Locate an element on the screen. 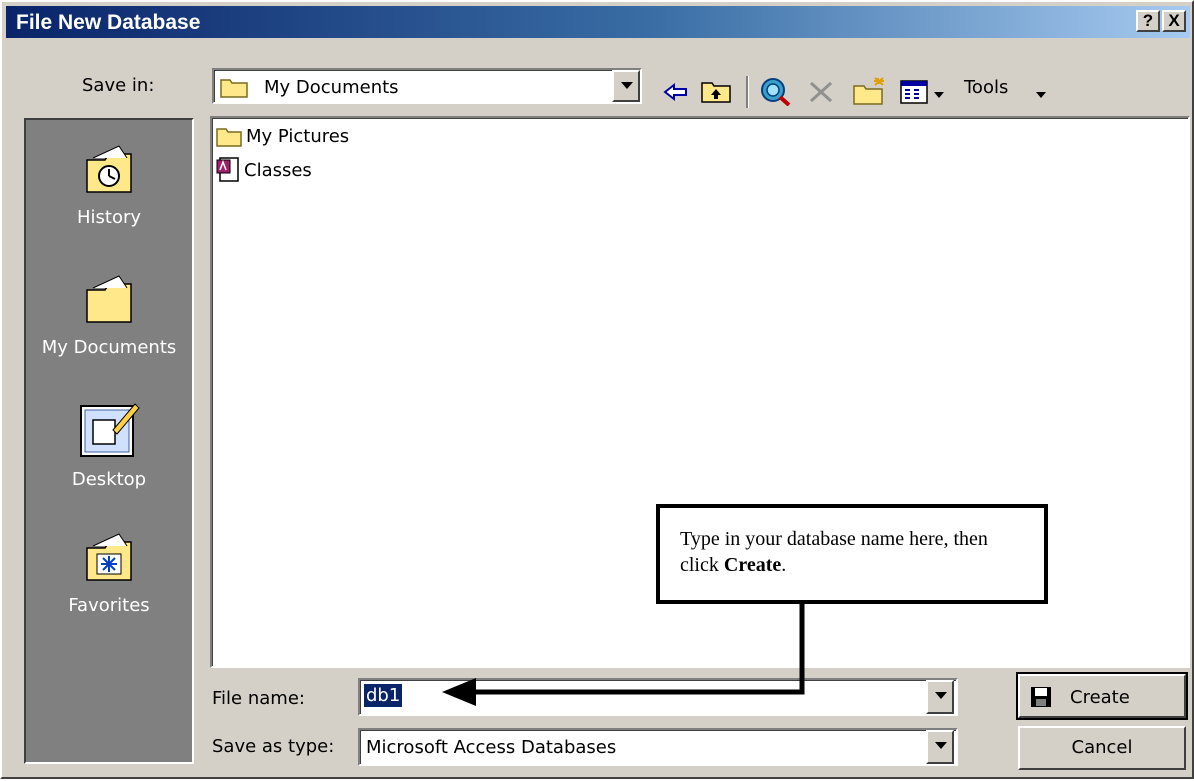  favorites-icon is located at coordinates (109, 557).